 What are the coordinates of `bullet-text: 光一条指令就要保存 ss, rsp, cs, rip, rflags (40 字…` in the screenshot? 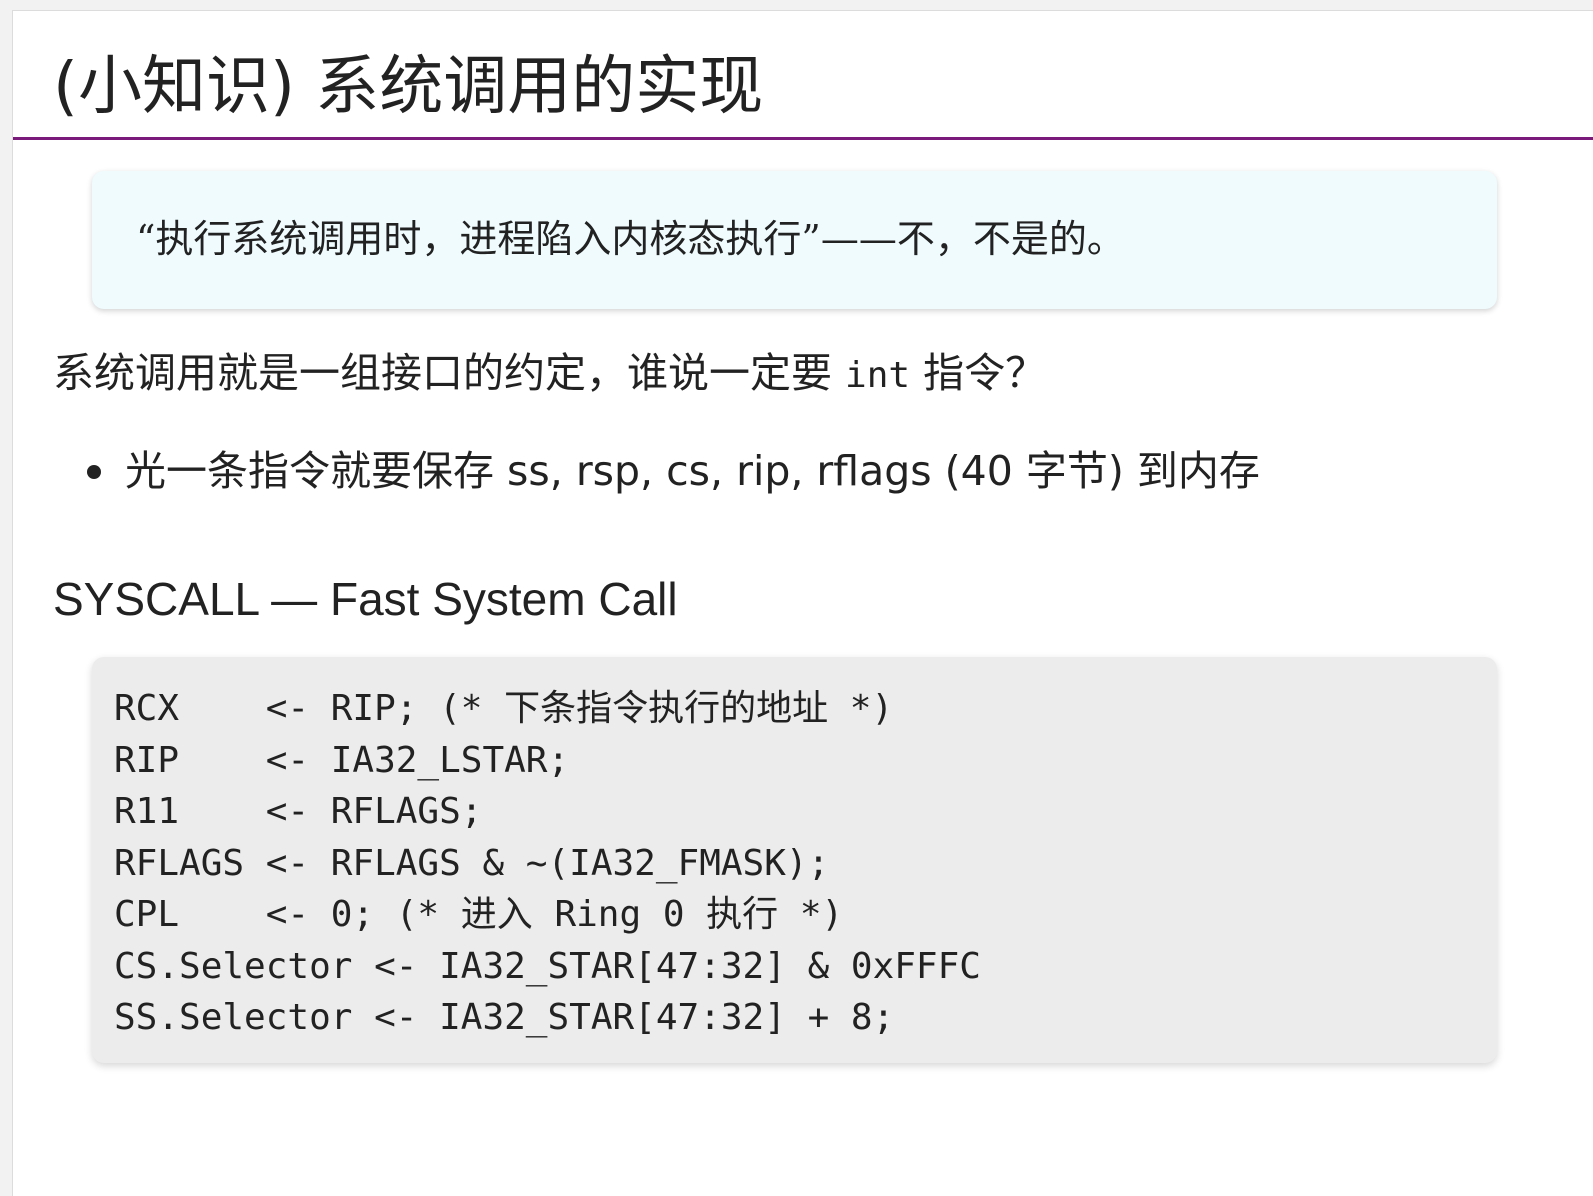 It's located at (692, 471).